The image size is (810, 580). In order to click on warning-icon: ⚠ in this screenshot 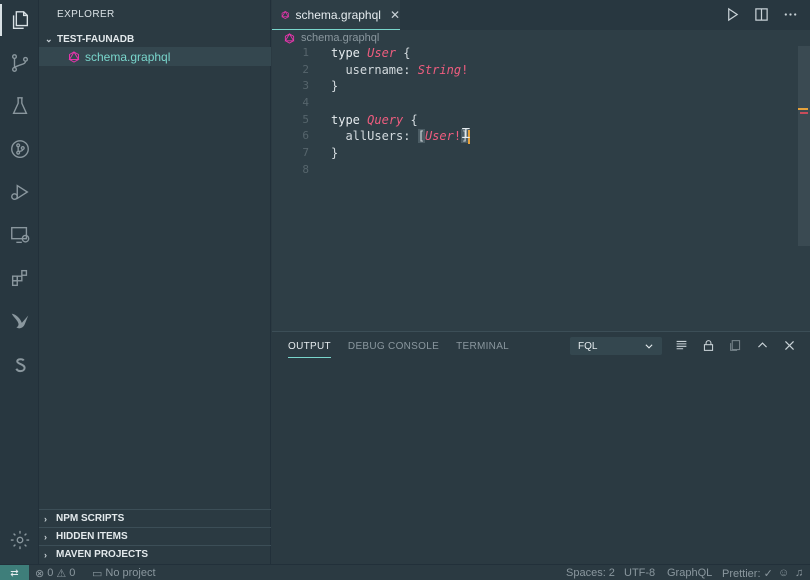, I will do `click(61, 573)`.